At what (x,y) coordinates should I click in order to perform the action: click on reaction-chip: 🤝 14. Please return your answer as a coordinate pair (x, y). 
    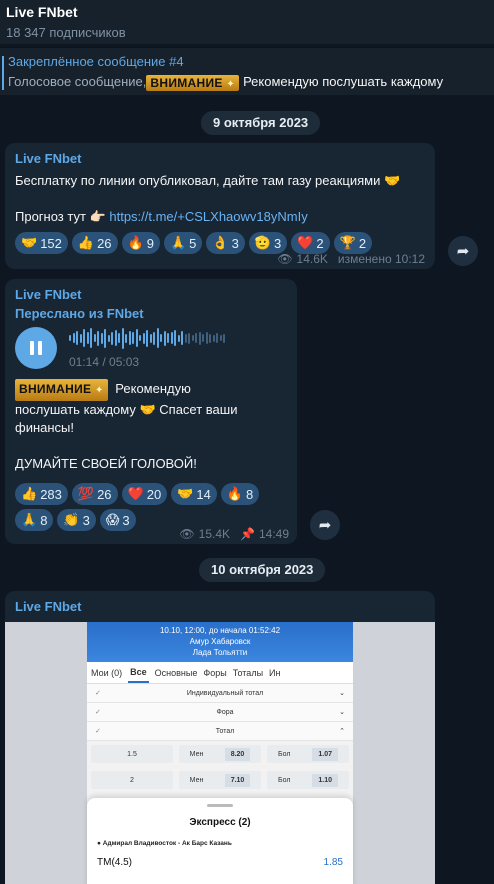
    Looking at the image, I should click on (194, 494).